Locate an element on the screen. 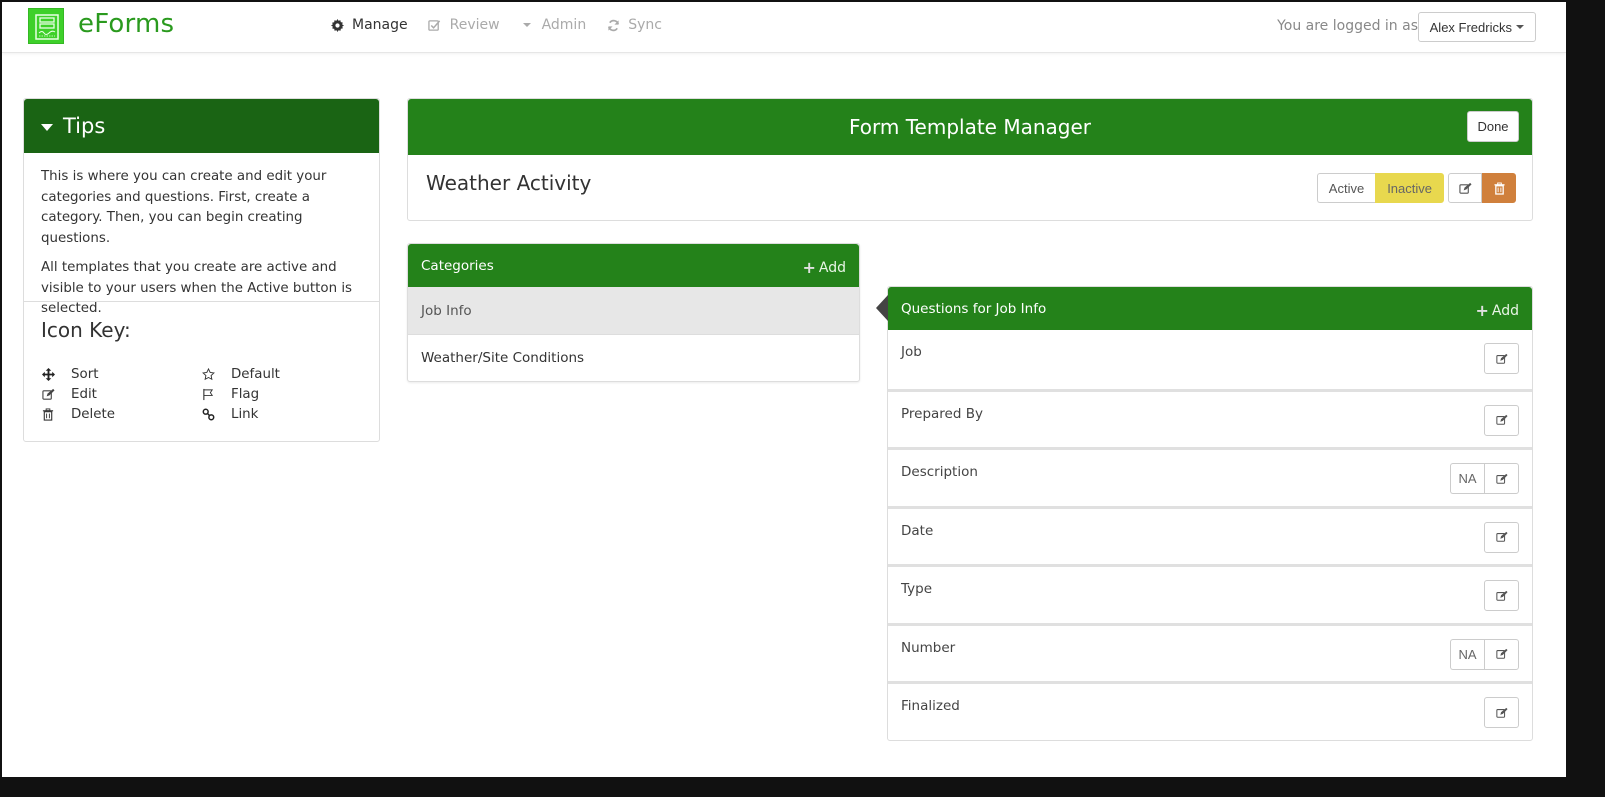 This screenshot has height=797, width=1605. delete-form-button is located at coordinates (1499, 188).